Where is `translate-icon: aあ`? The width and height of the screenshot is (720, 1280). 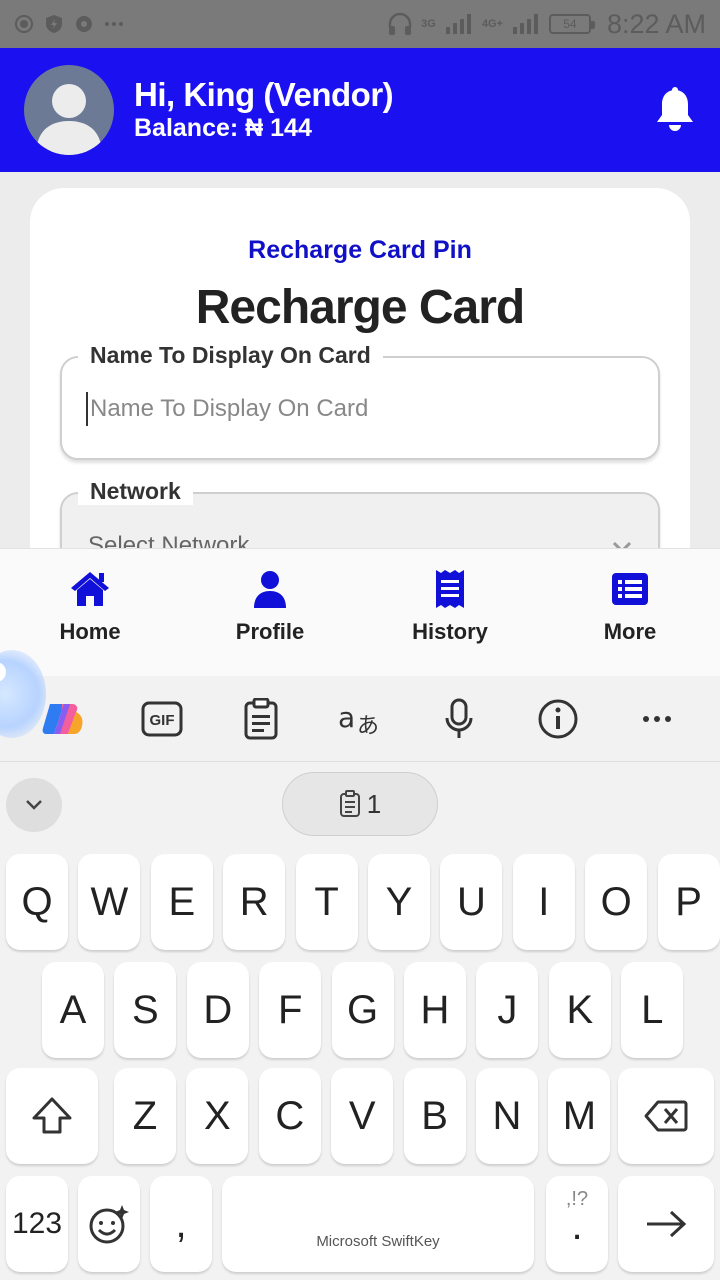
translate-icon: aあ is located at coordinates (360, 719).